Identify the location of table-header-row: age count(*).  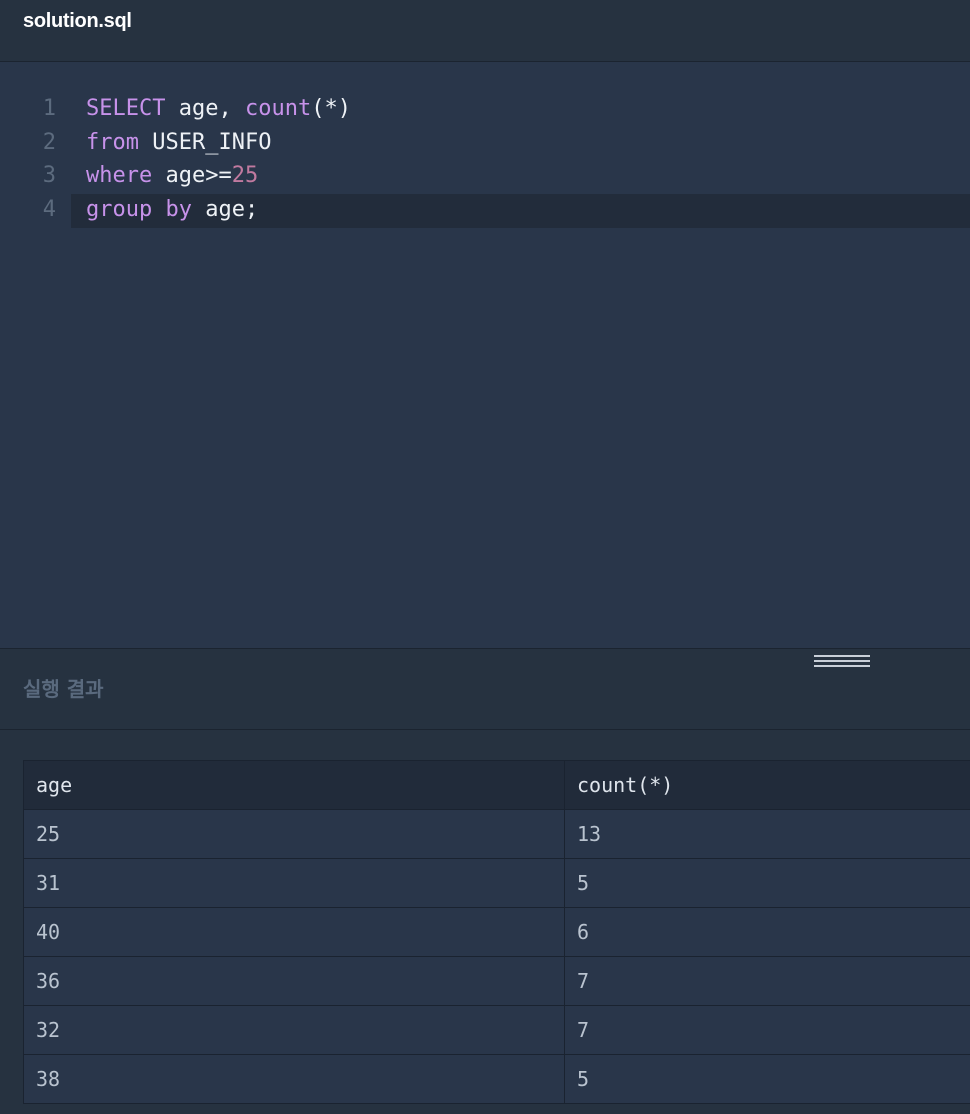
(496, 785).